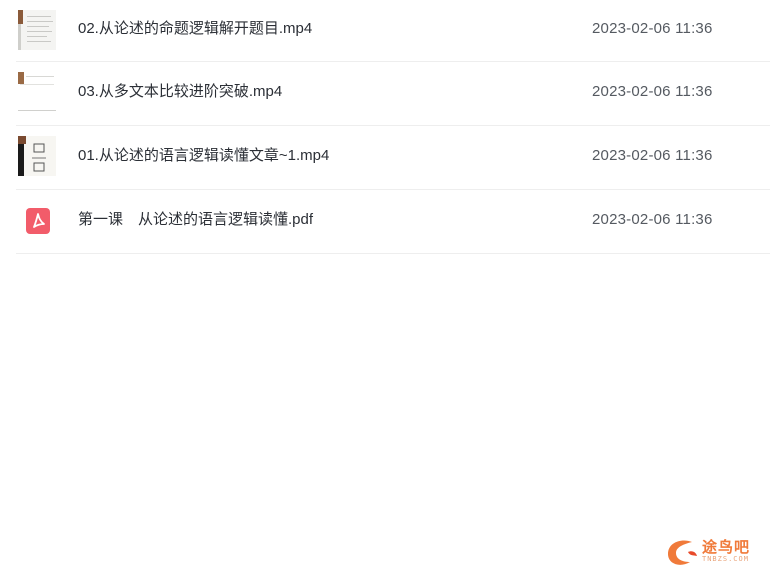  What do you see at coordinates (682, 552) in the screenshot?
I see `bird-logo-icon` at bounding box center [682, 552].